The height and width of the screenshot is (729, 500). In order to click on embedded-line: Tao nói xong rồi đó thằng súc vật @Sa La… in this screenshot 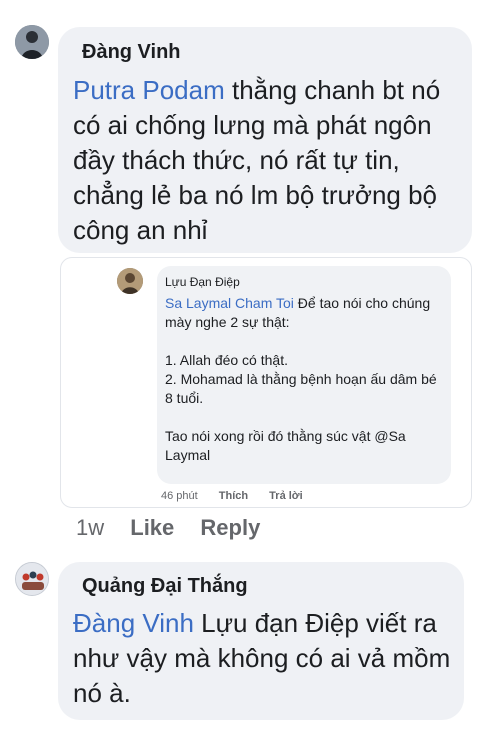, I will do `click(285, 445)`.